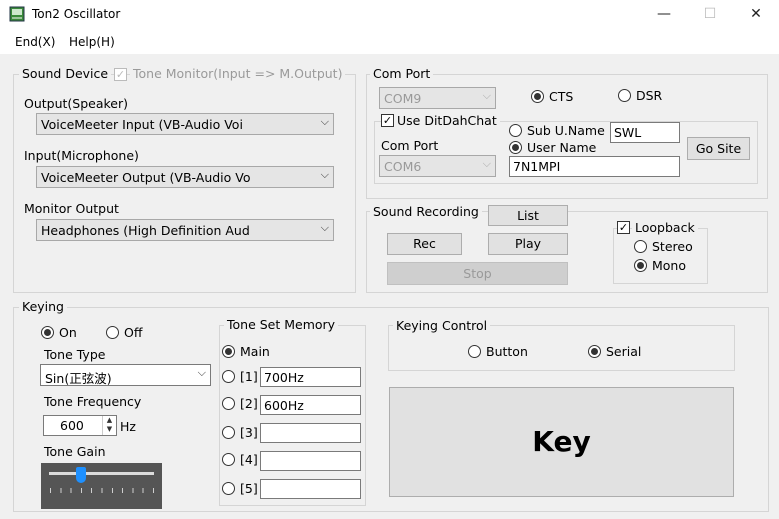 The image size is (779, 519). Describe the element at coordinates (672, 246) in the screenshot. I see `stereo-label: Stereo` at that location.